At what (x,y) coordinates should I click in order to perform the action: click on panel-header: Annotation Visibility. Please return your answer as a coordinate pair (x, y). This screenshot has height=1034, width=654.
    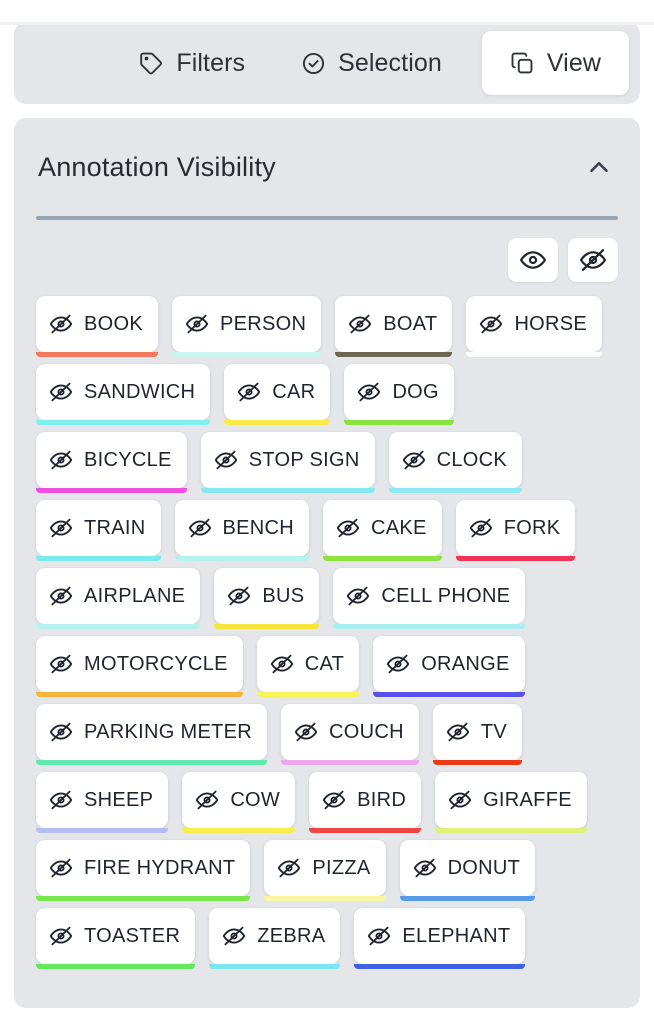
    Looking at the image, I should click on (327, 167).